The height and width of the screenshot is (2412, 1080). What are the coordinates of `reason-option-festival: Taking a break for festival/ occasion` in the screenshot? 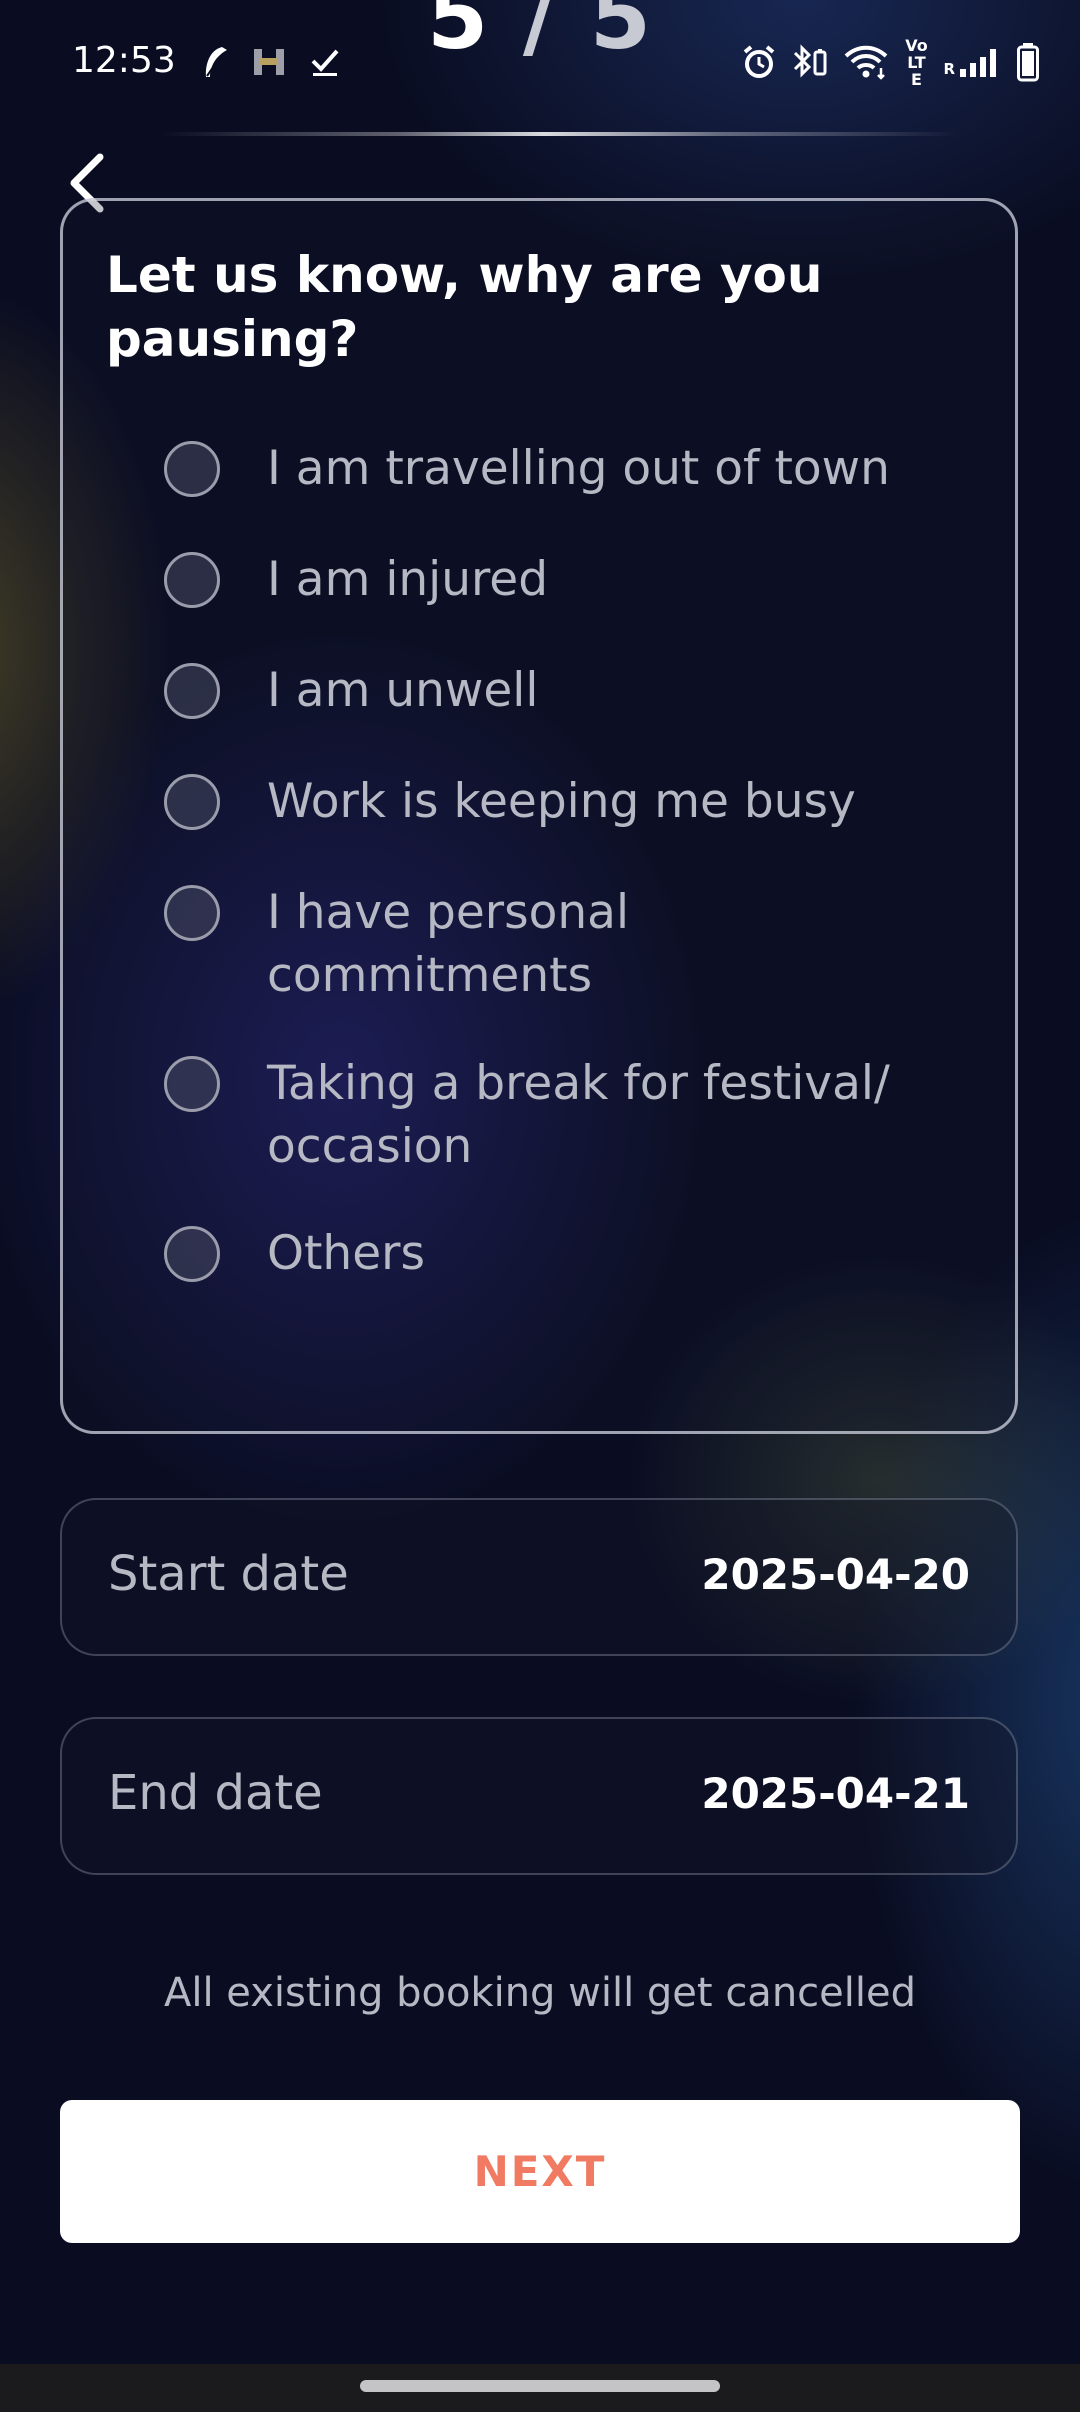 It's located at (574, 1115).